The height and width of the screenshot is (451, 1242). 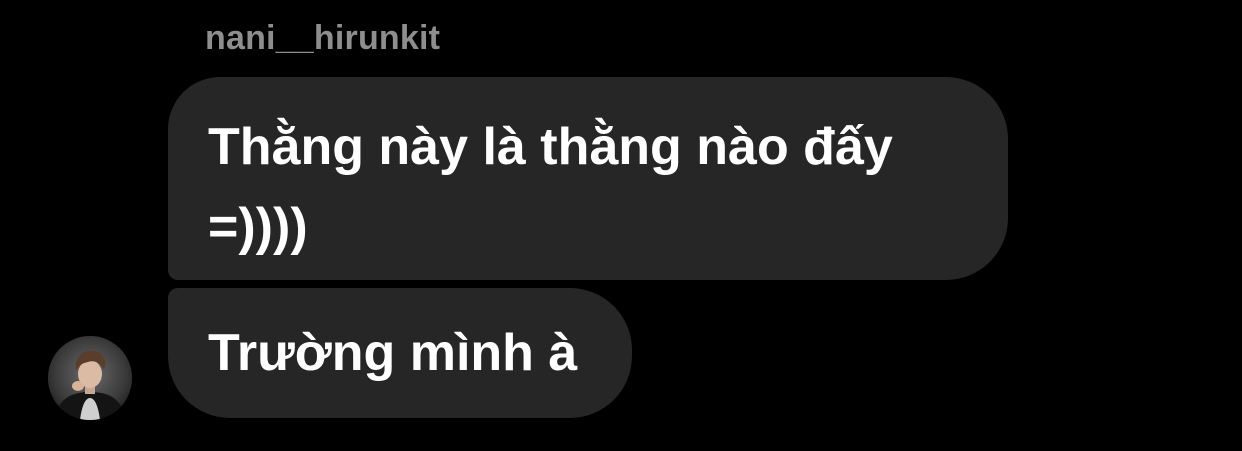 I want to click on avatar-photo-icon, so click(x=90, y=378).